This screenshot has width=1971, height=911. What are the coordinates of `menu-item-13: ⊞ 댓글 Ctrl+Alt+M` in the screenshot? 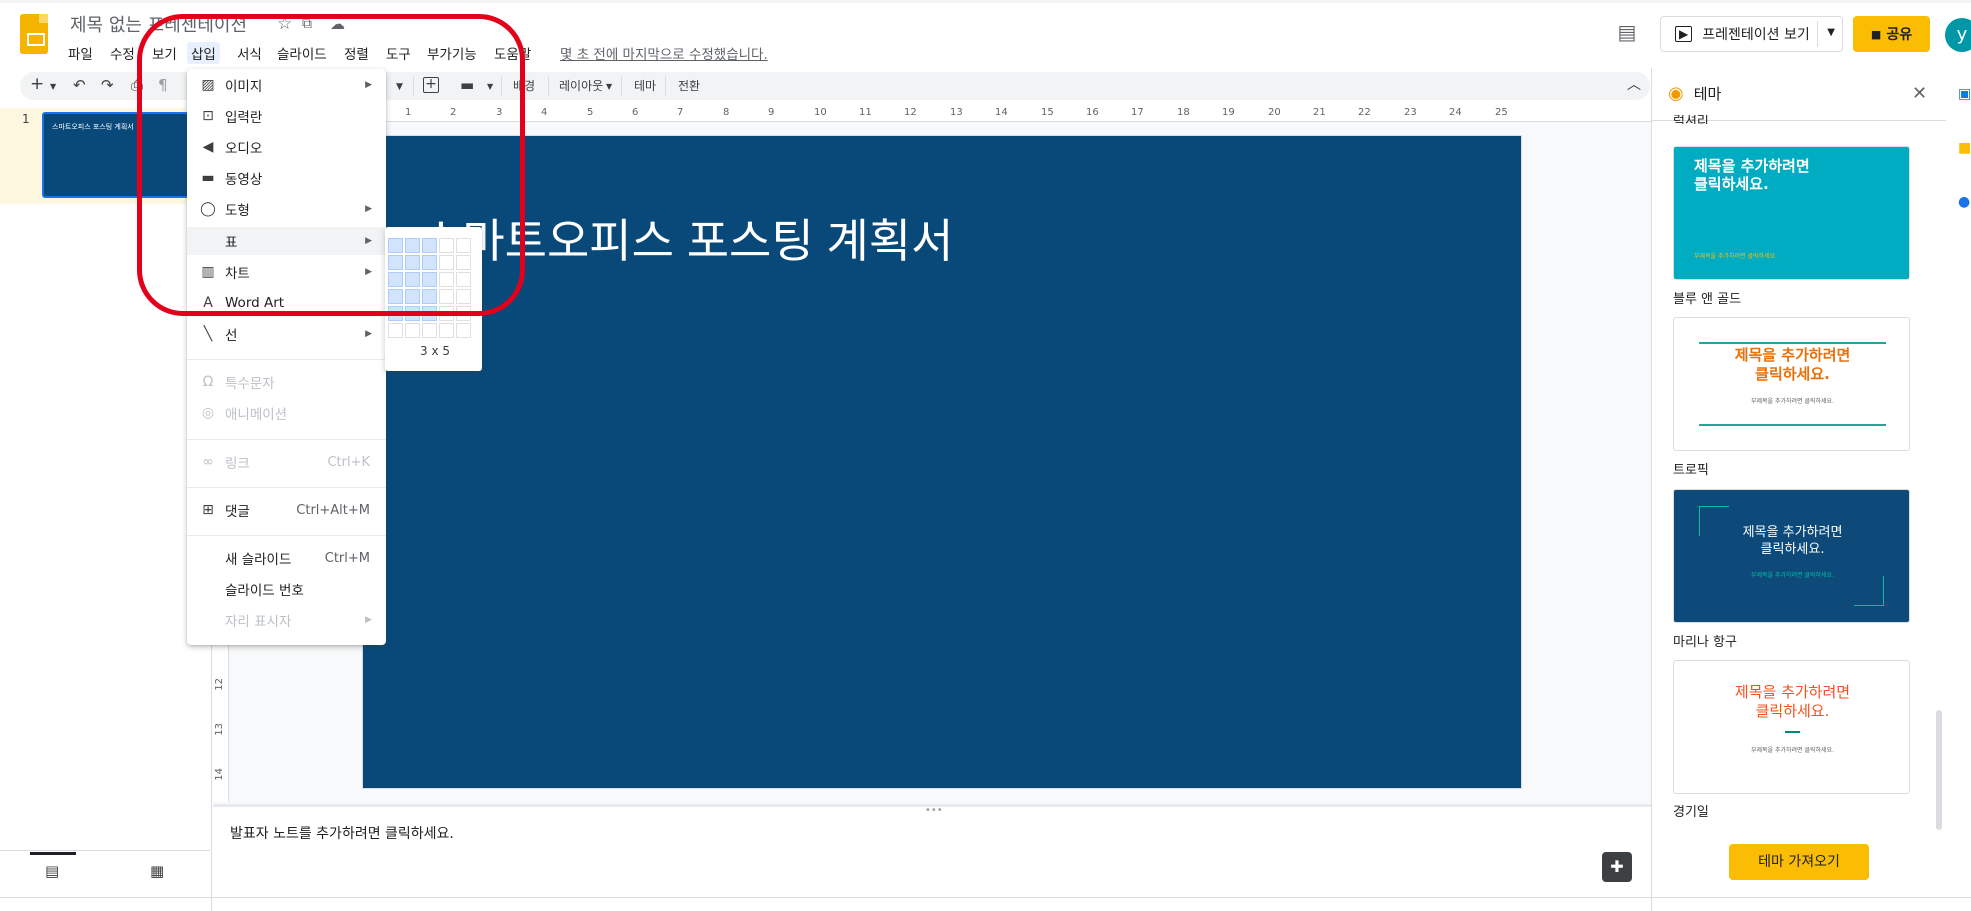 It's located at (286, 510).